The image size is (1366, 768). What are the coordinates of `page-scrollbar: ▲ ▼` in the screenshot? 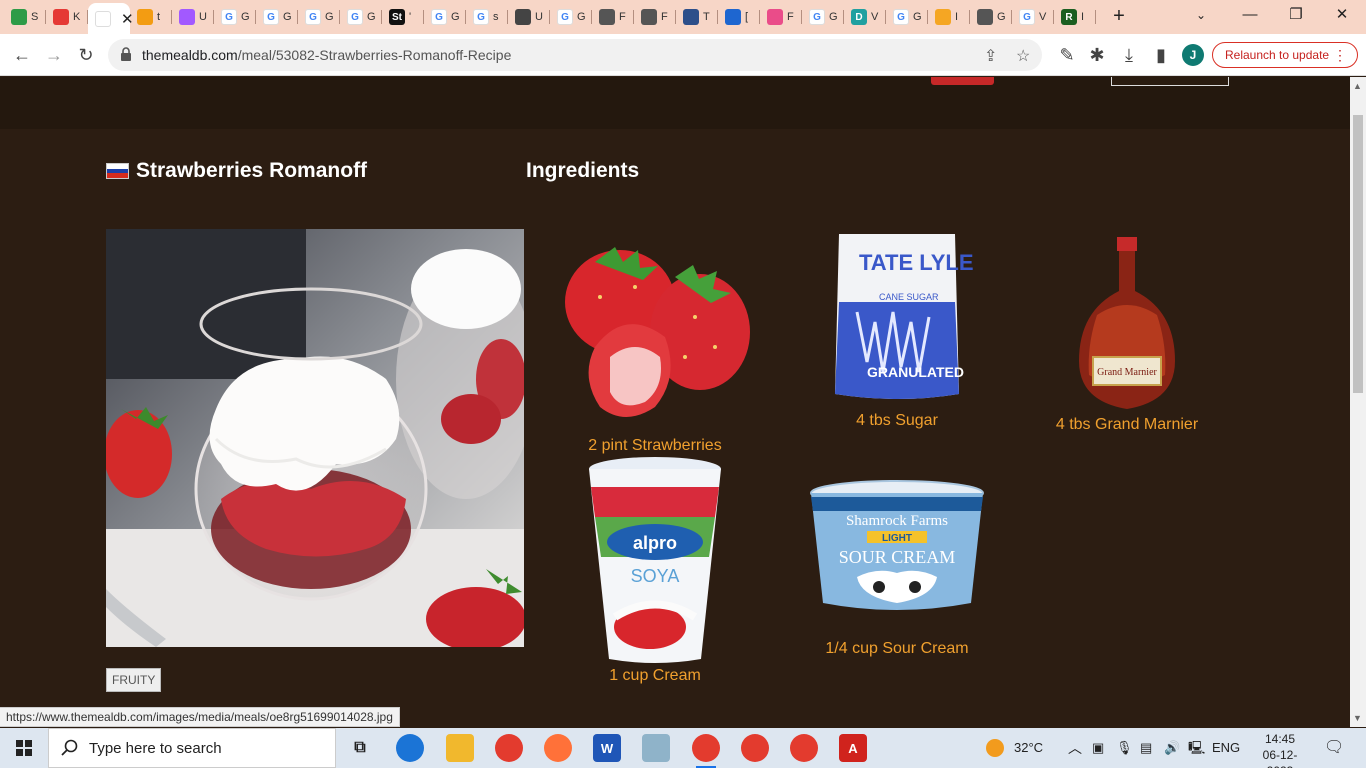 It's located at (1358, 402).